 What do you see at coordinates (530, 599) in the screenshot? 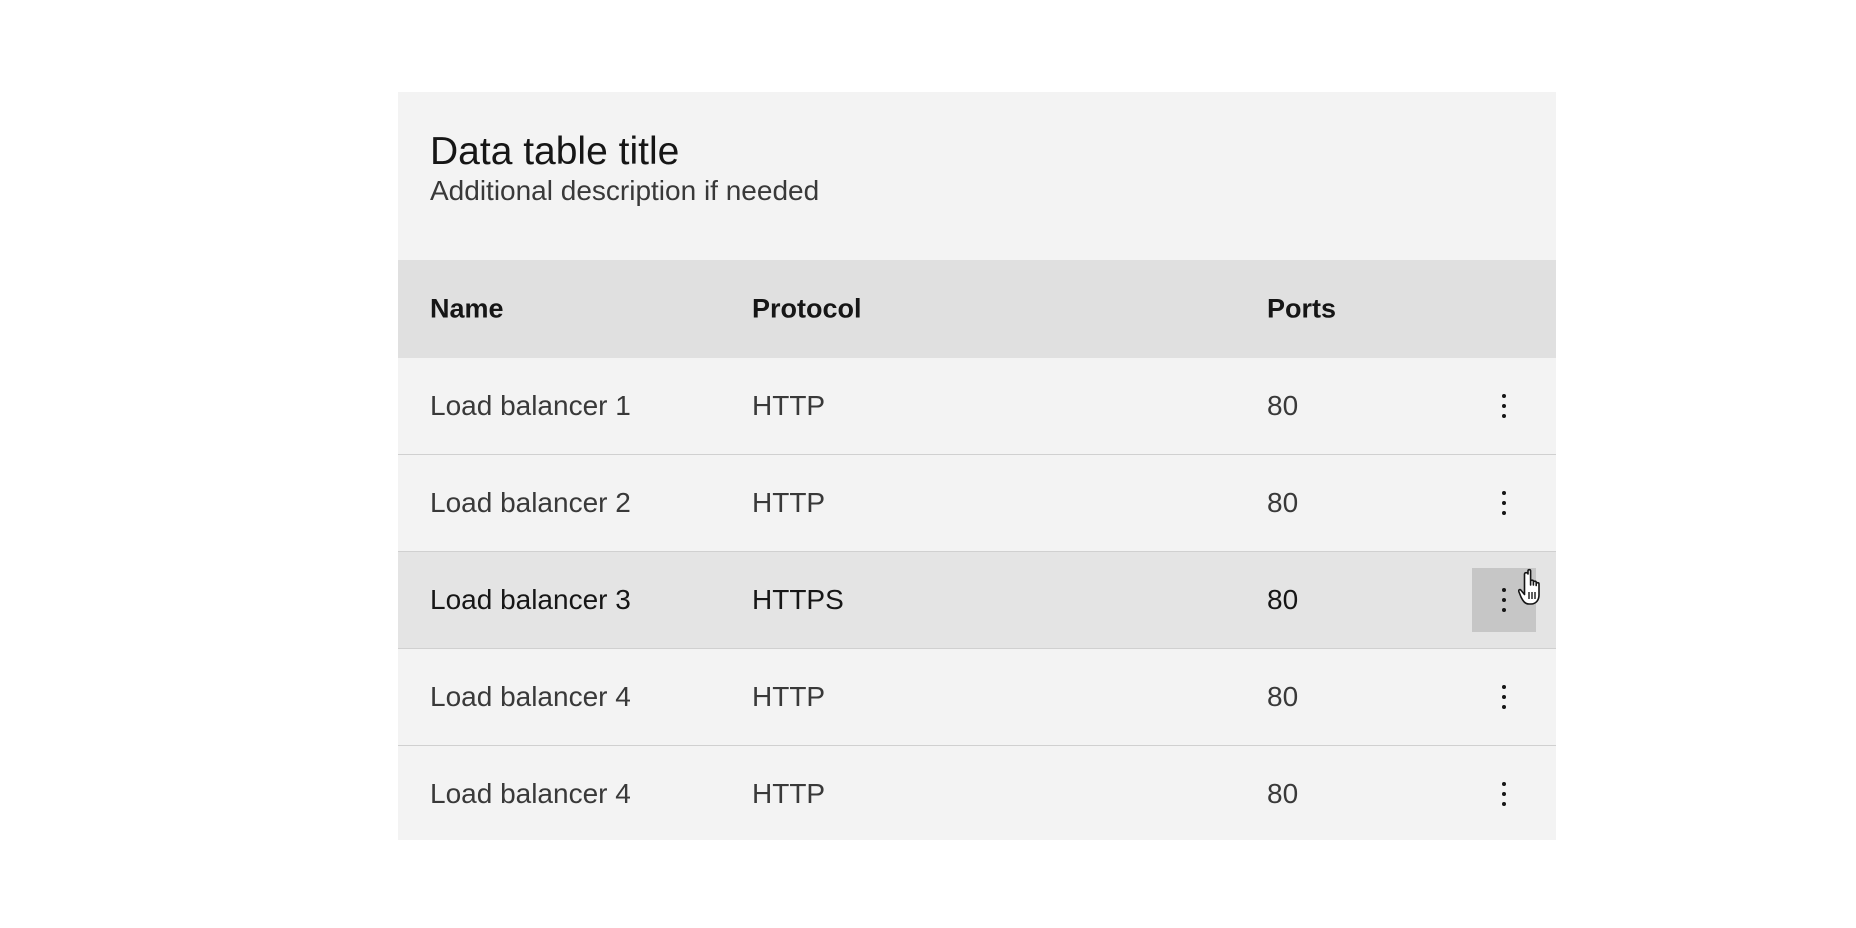
I see `cell-name: Load balancer 3` at bounding box center [530, 599].